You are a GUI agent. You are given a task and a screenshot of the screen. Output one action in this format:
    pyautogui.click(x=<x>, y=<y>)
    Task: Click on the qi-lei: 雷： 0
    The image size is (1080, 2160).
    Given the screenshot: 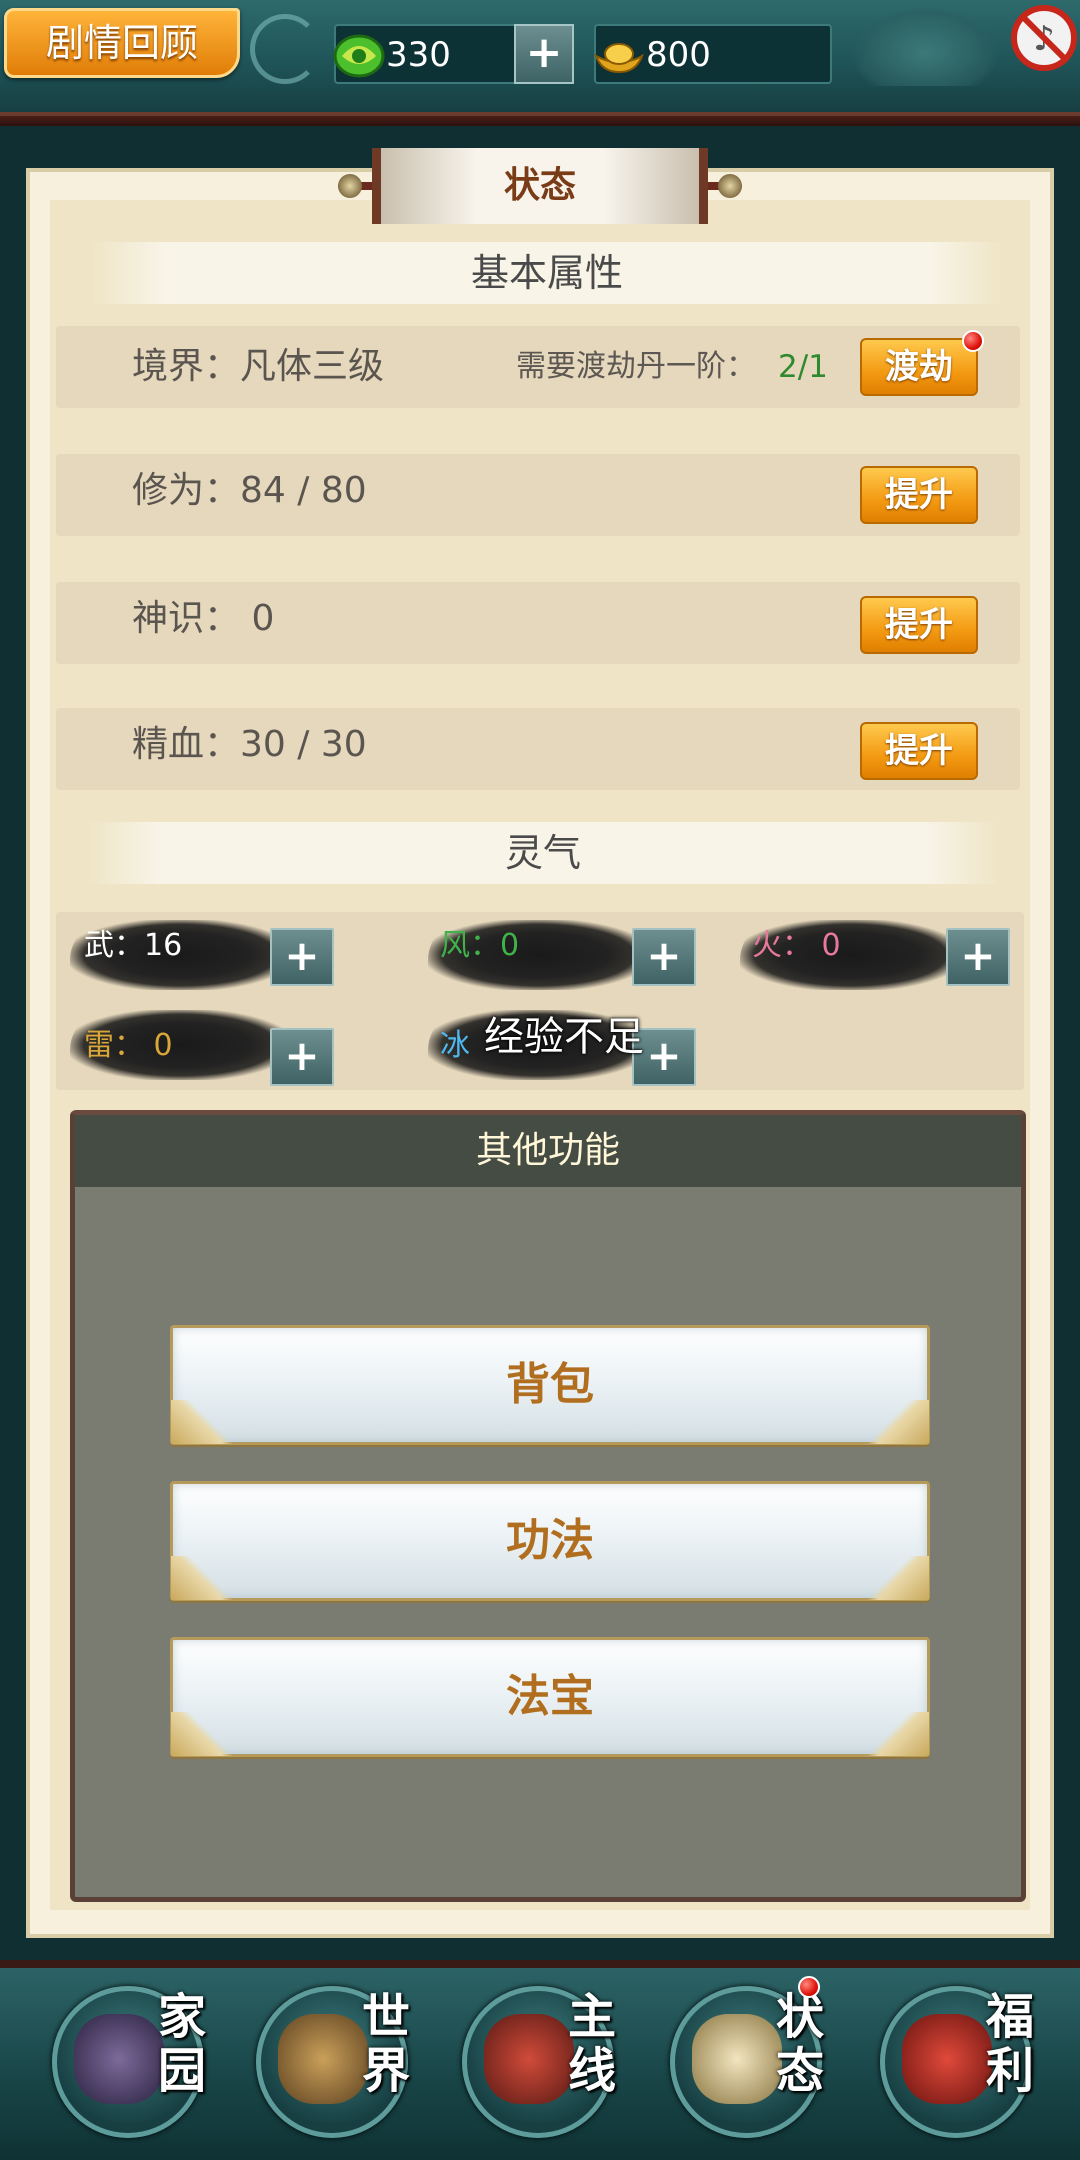 What is the action you would take?
    pyautogui.click(x=128, y=1045)
    